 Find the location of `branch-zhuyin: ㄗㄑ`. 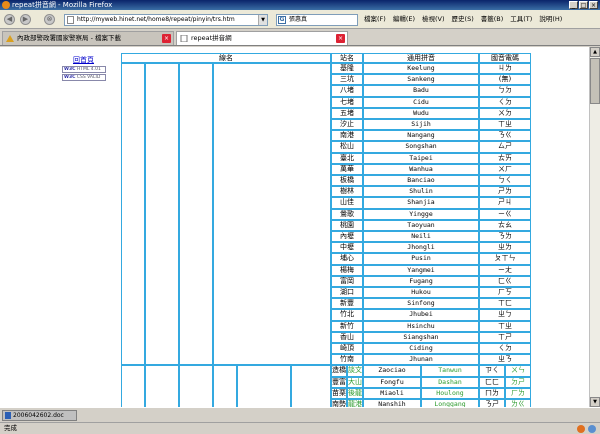

branch-zhuyin: ㄗㄑ is located at coordinates (492, 370).